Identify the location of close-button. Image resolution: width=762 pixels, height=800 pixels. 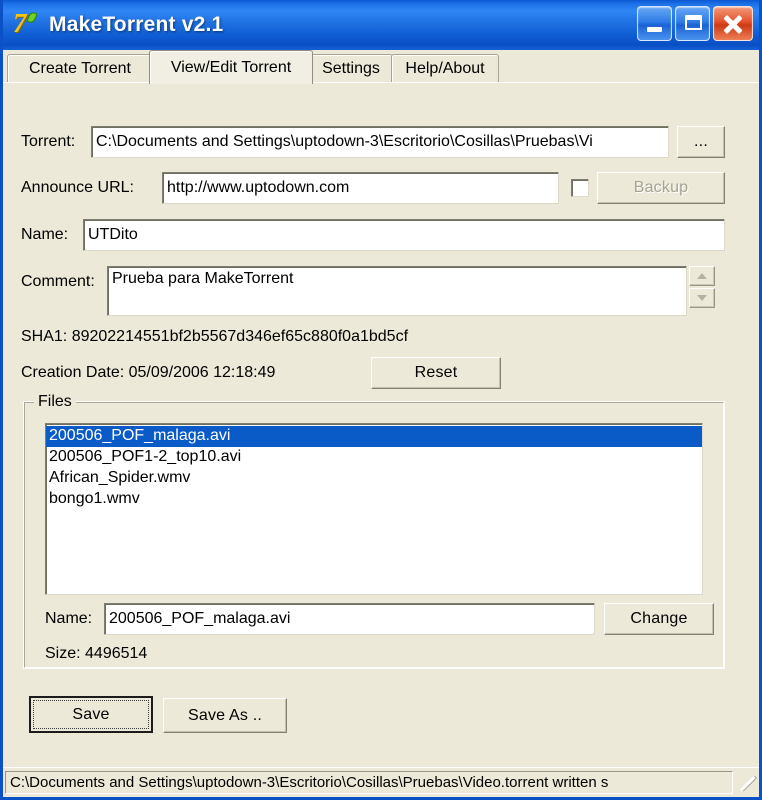
(733, 23).